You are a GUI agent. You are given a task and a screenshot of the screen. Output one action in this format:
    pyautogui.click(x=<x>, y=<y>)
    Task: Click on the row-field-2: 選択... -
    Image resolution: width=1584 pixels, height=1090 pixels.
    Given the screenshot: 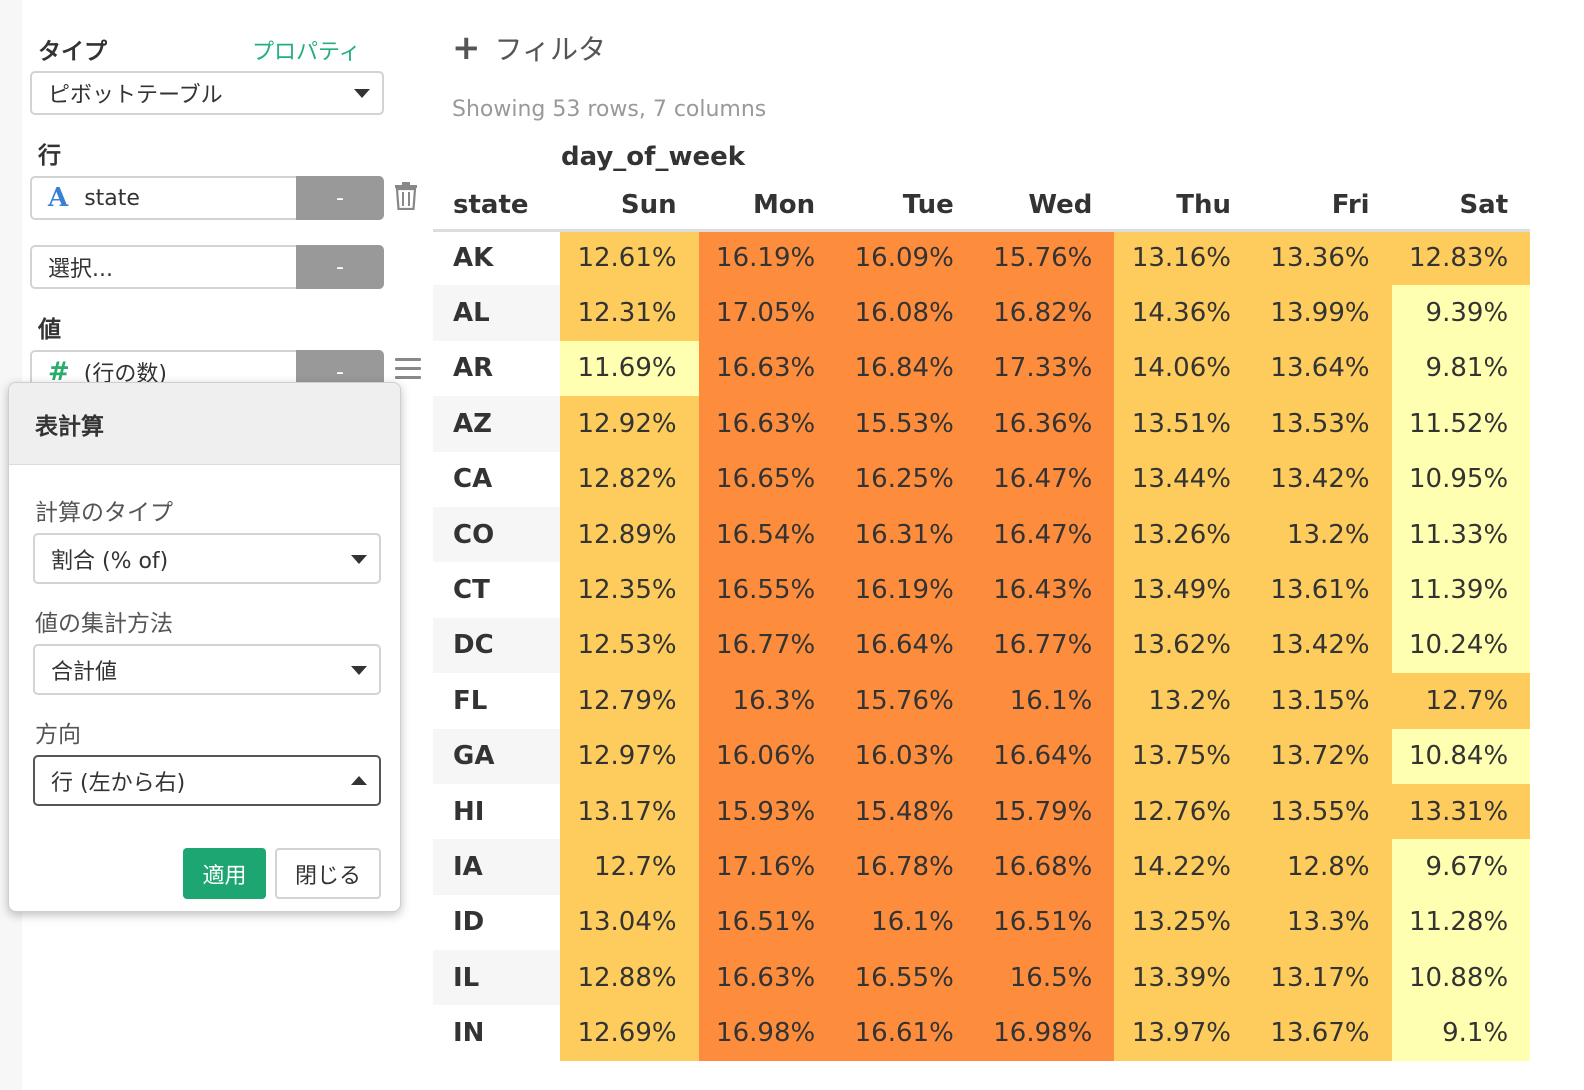 What is the action you would take?
    pyautogui.click(x=207, y=267)
    